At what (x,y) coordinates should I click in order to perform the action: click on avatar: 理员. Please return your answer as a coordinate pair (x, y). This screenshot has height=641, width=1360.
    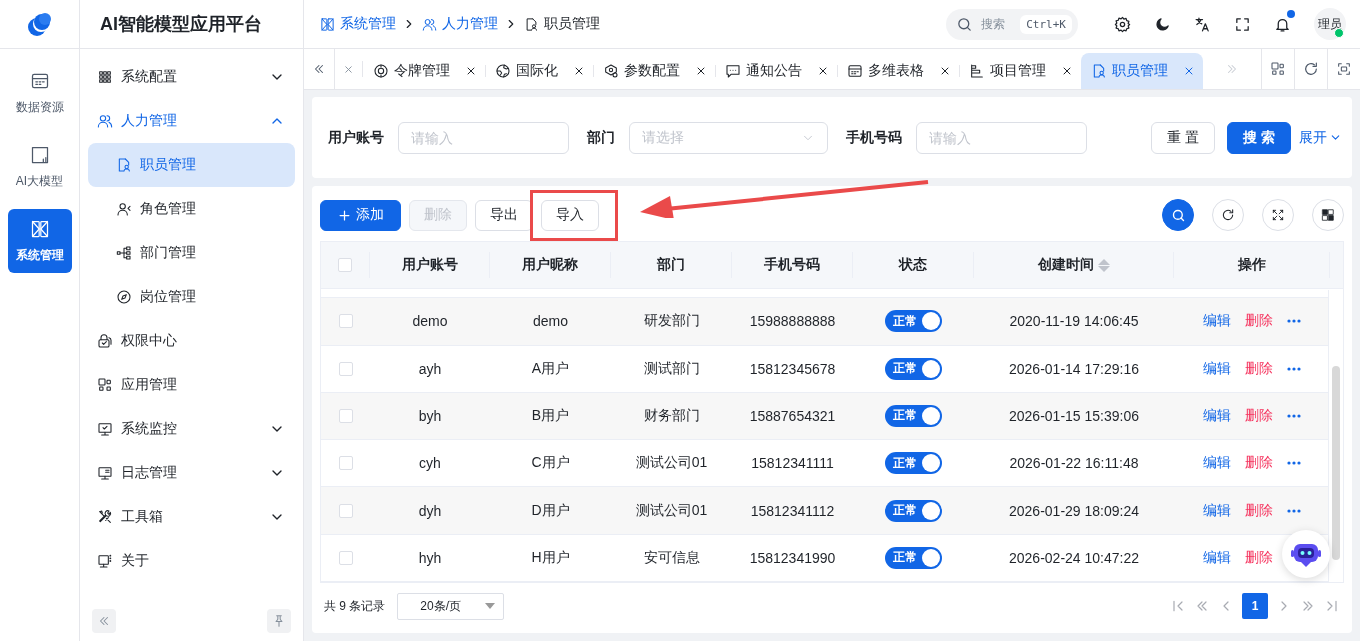
    Looking at the image, I should click on (1330, 24).